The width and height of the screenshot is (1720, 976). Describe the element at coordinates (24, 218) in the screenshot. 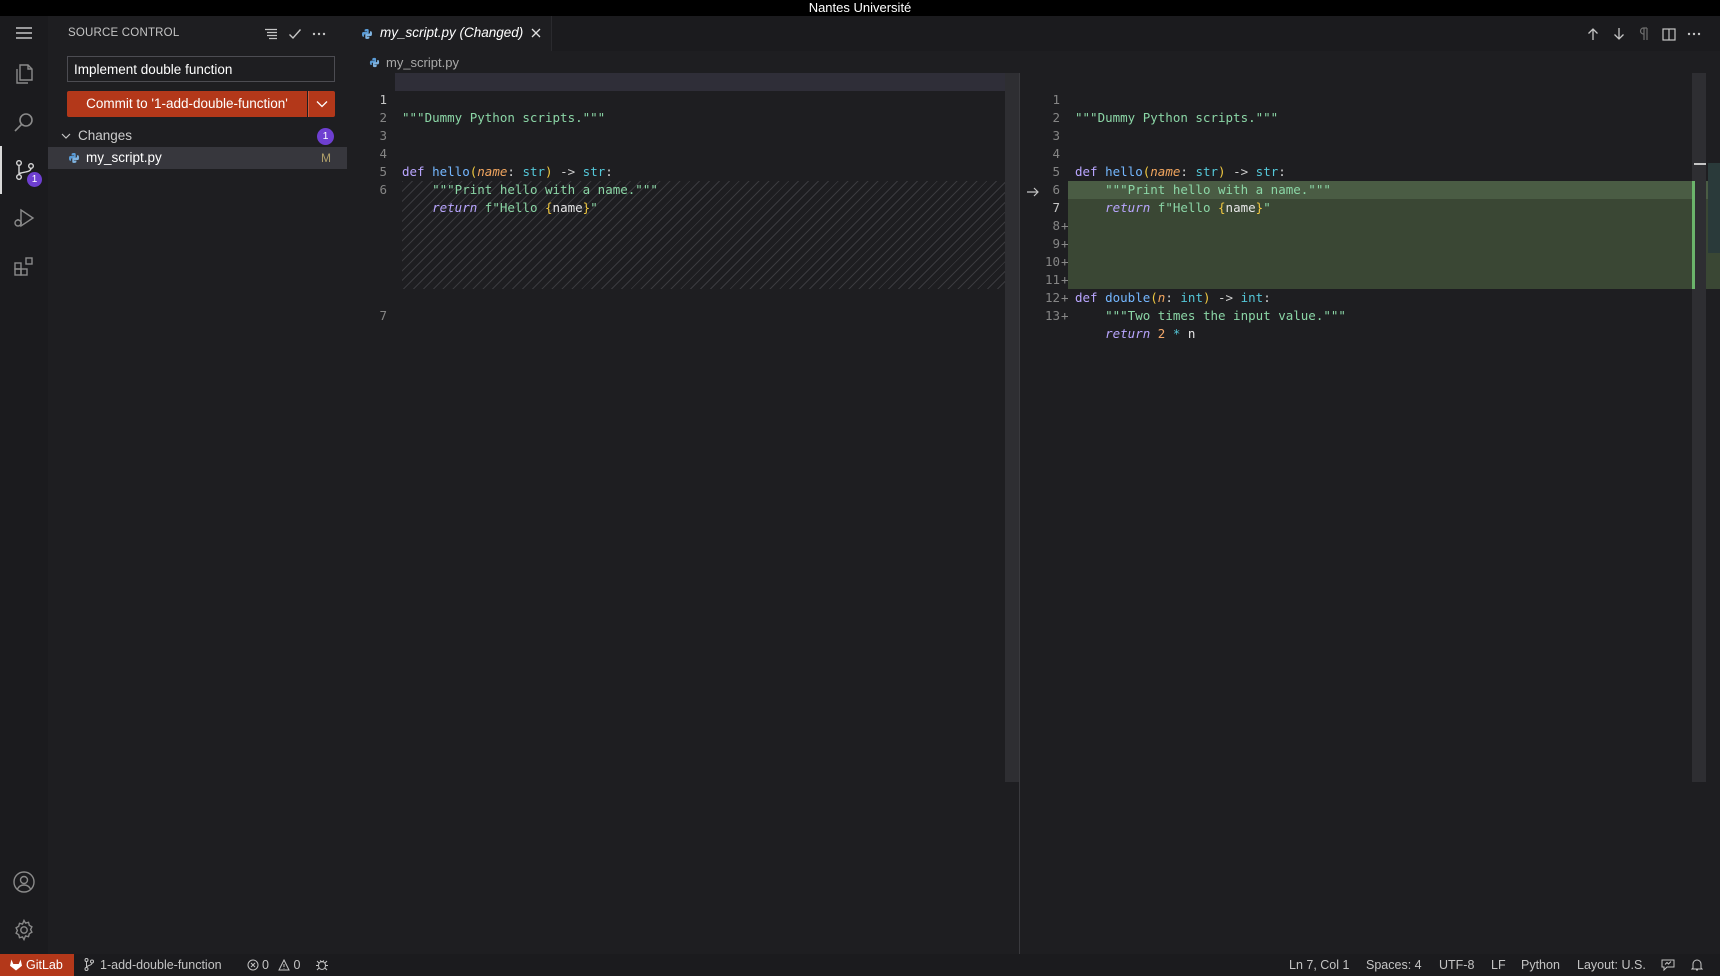

I see `run-debug-icon` at that location.